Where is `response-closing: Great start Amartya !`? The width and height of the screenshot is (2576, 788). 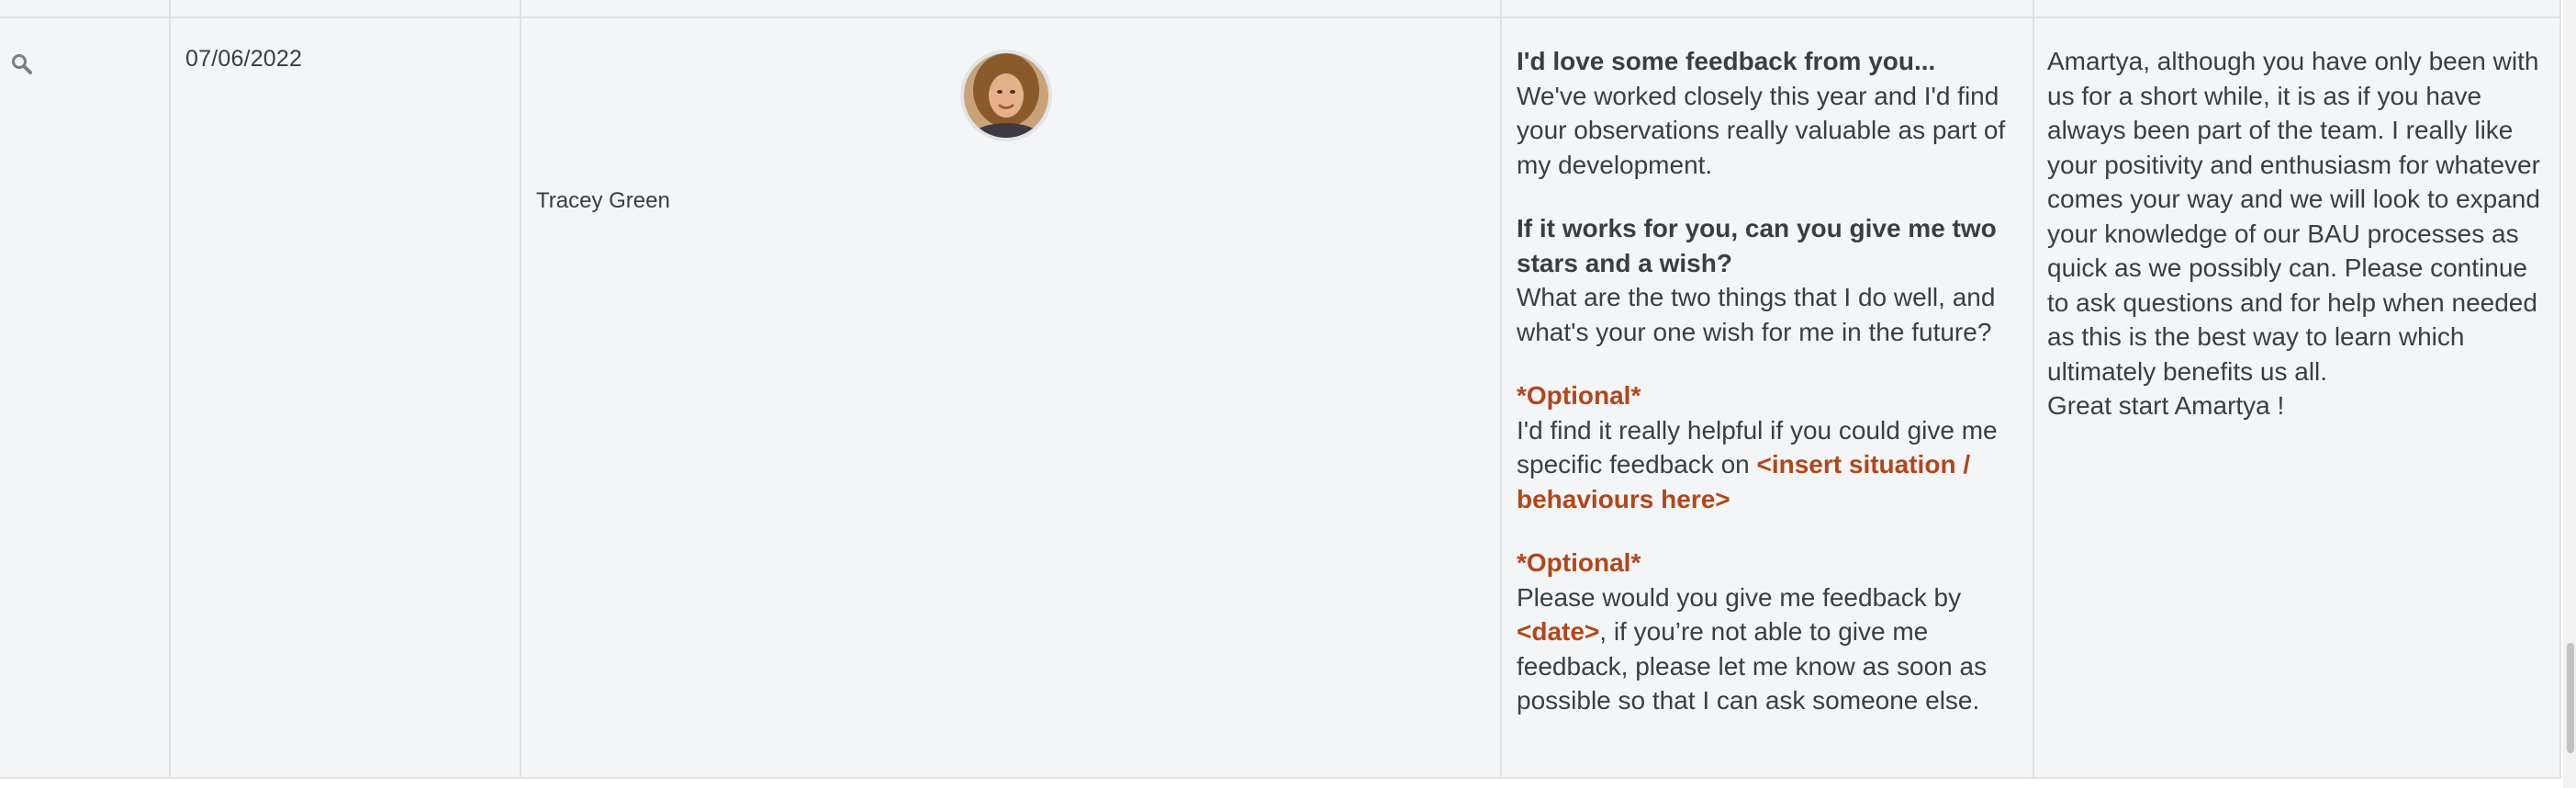 response-closing: Great start Amartya ! is located at coordinates (2166, 405).